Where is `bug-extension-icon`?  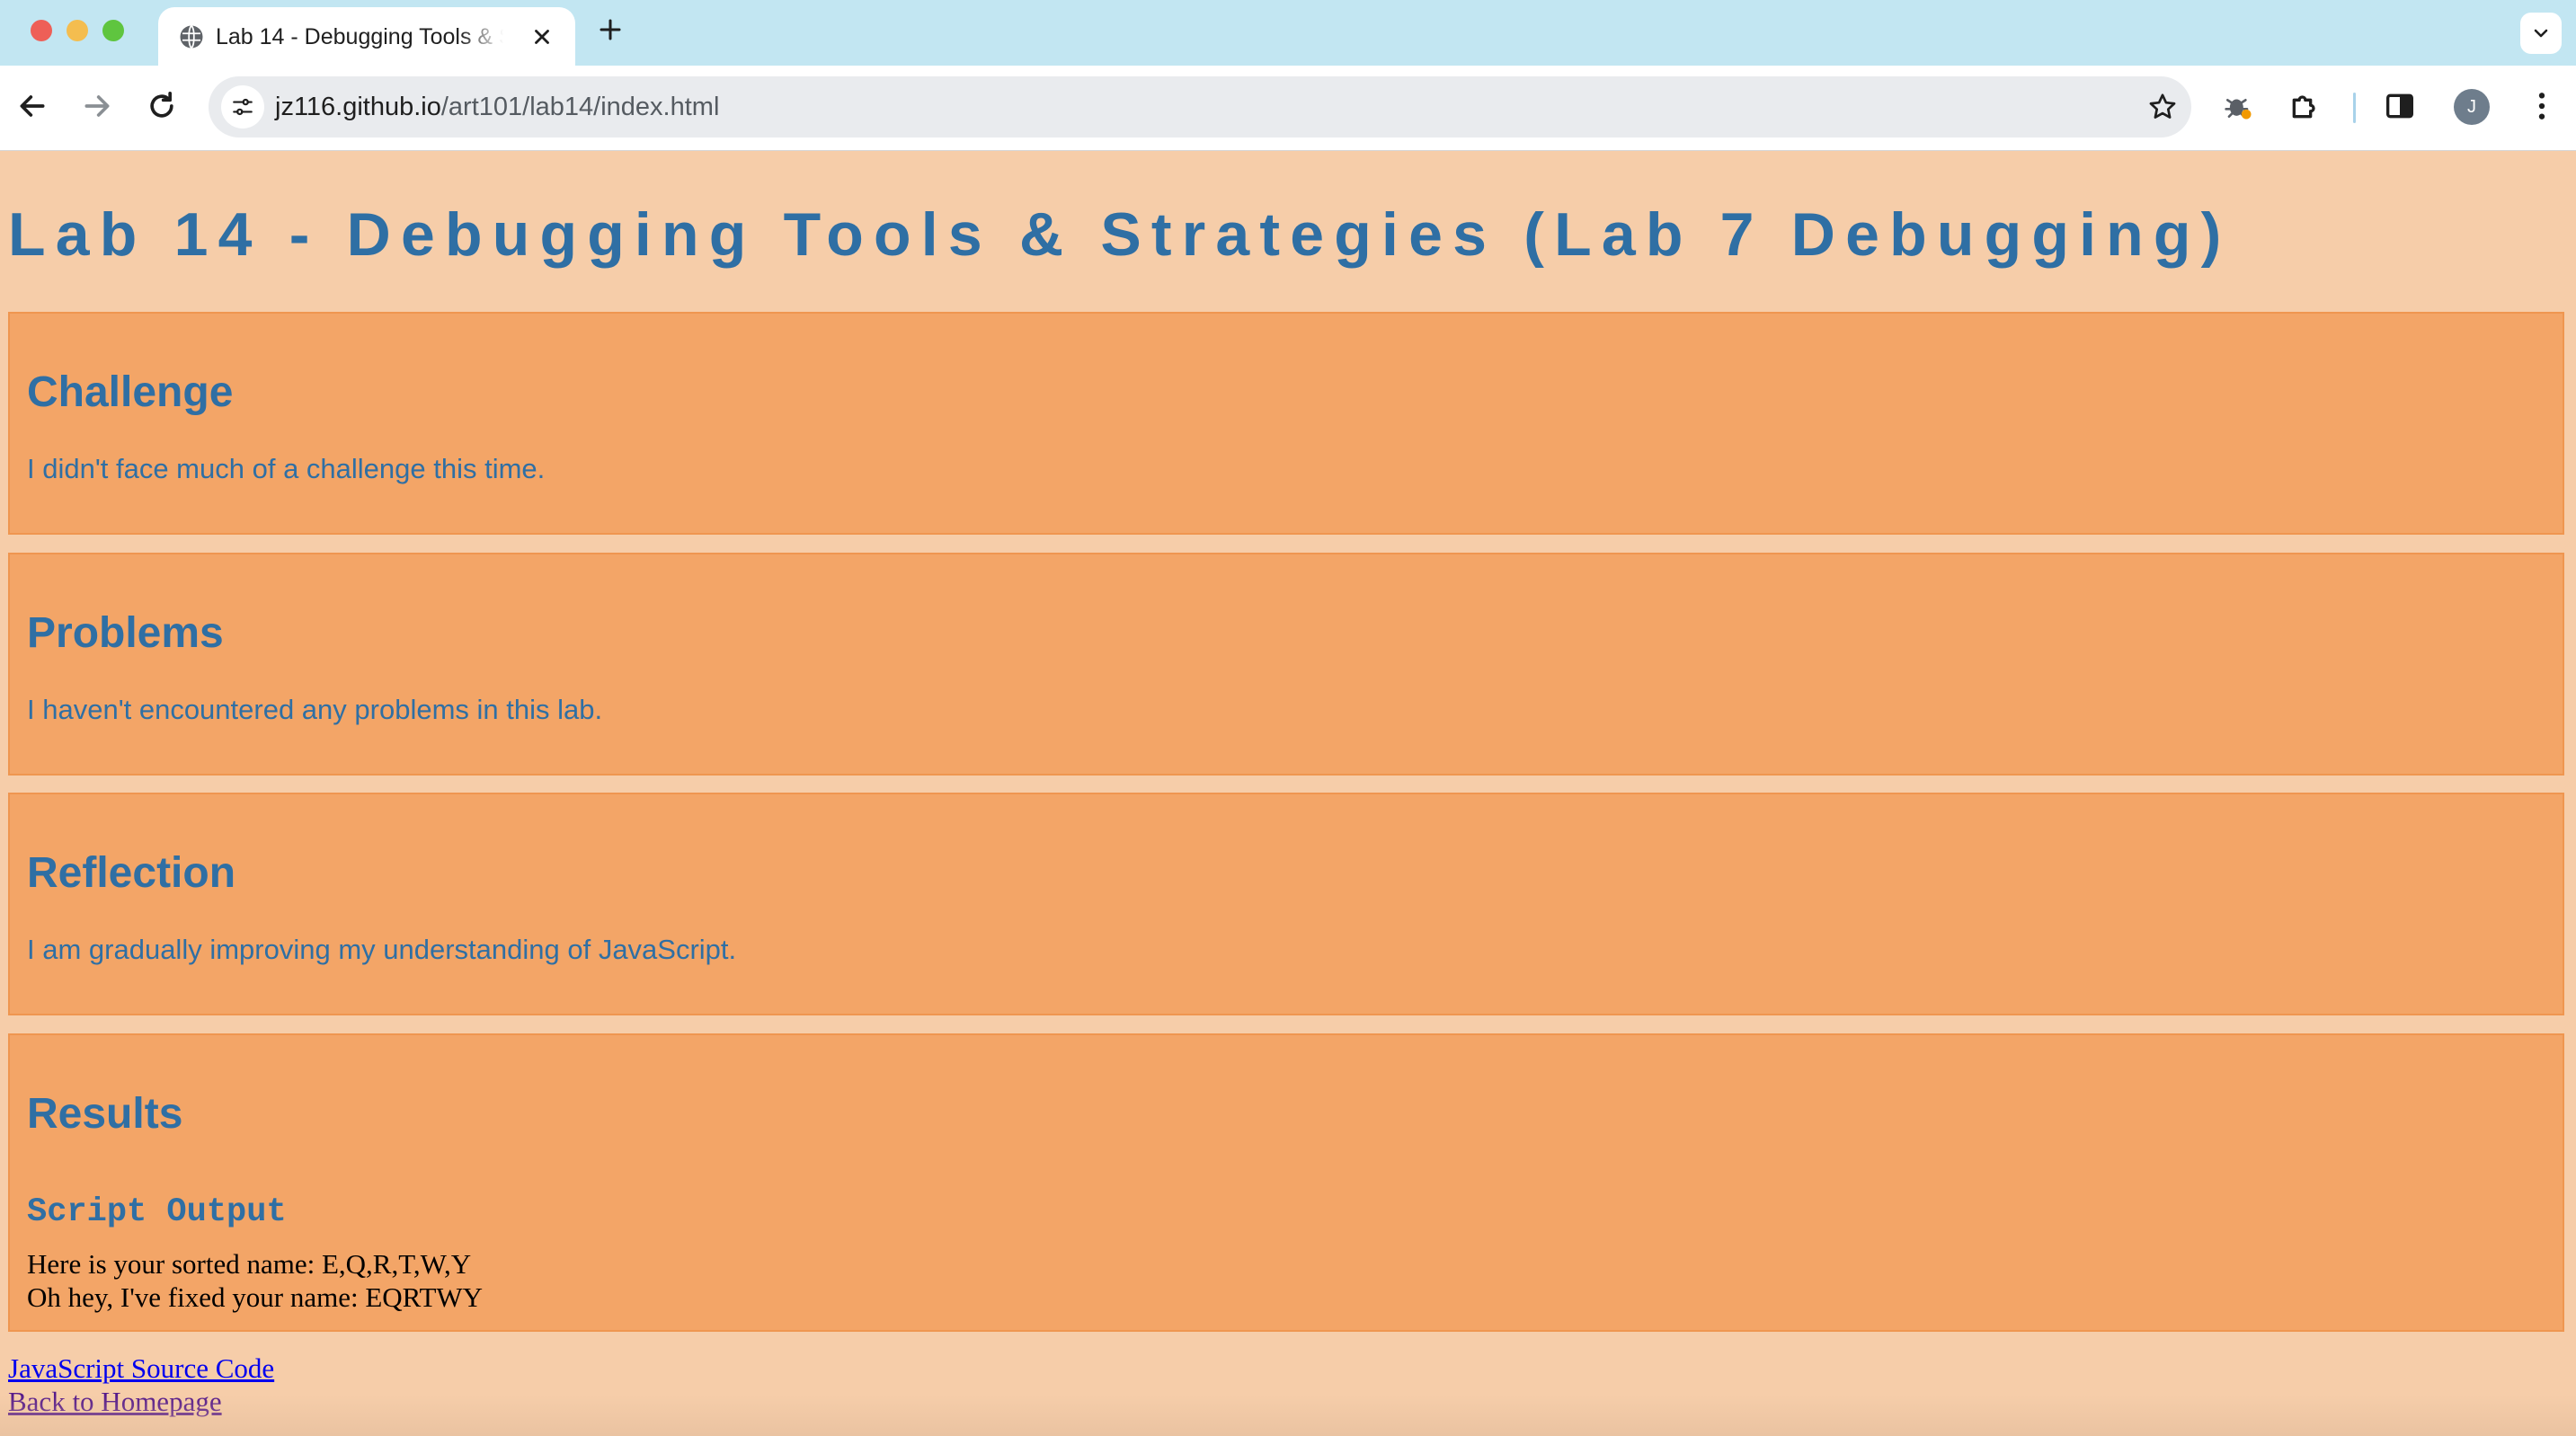 bug-extension-icon is located at coordinates (2238, 109).